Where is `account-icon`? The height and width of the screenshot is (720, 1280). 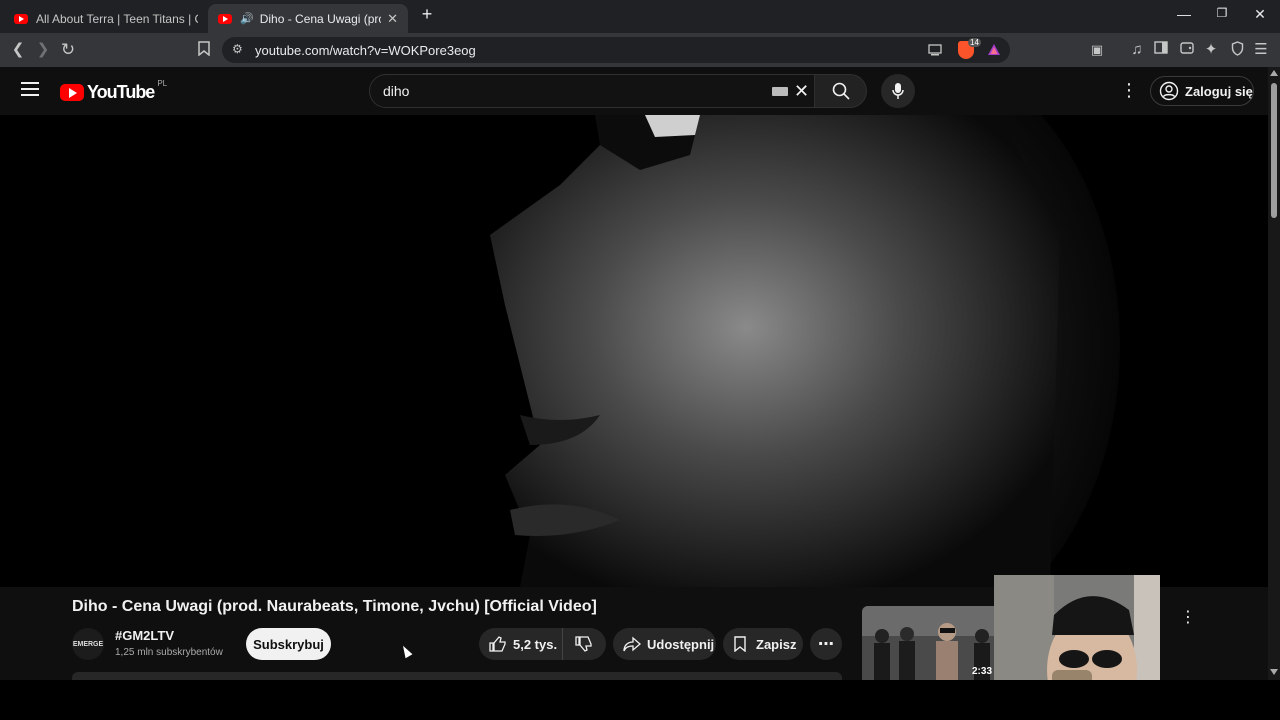
account-icon is located at coordinates (1169, 91).